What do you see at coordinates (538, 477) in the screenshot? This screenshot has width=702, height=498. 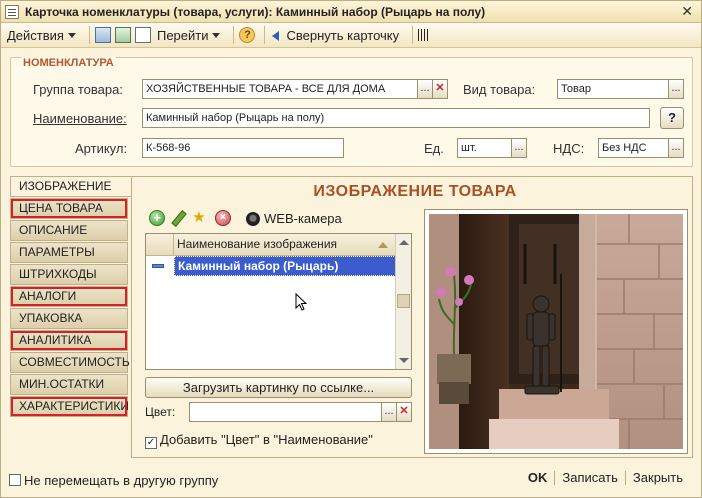 I see `ok-button: OK` at bounding box center [538, 477].